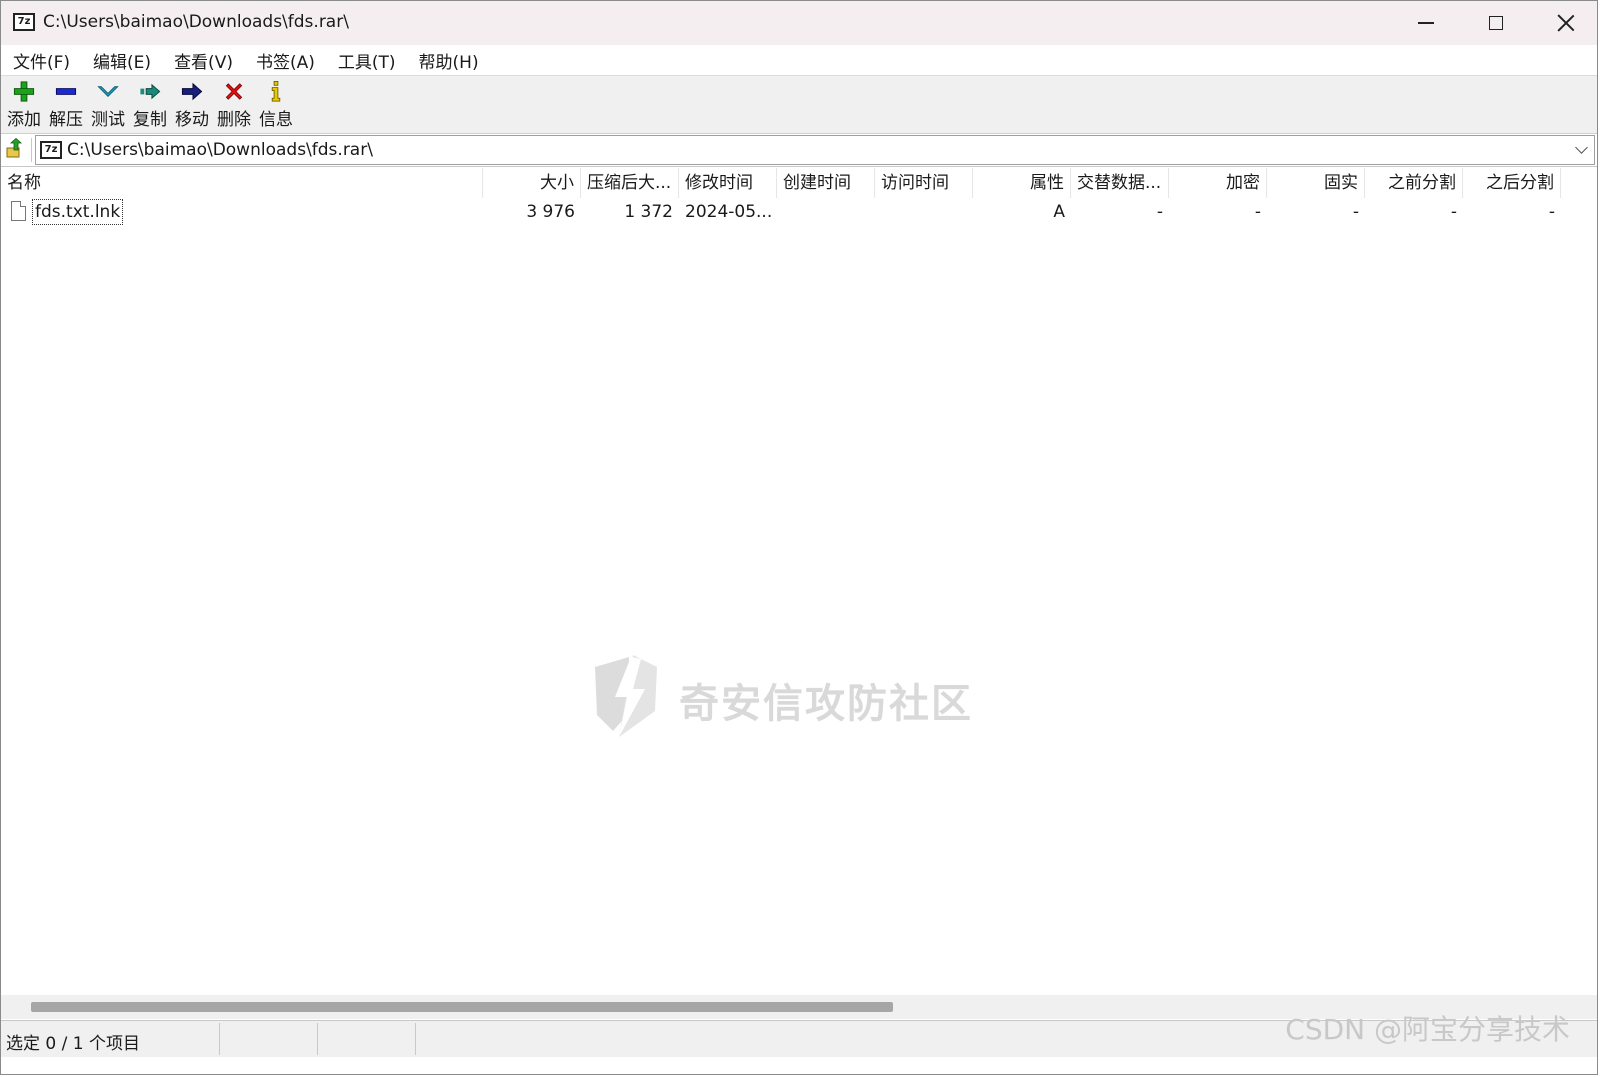 The width and height of the screenshot is (1600, 1077). Describe the element at coordinates (1551, 212) in the screenshot. I see `cell-split-after: -` at that location.